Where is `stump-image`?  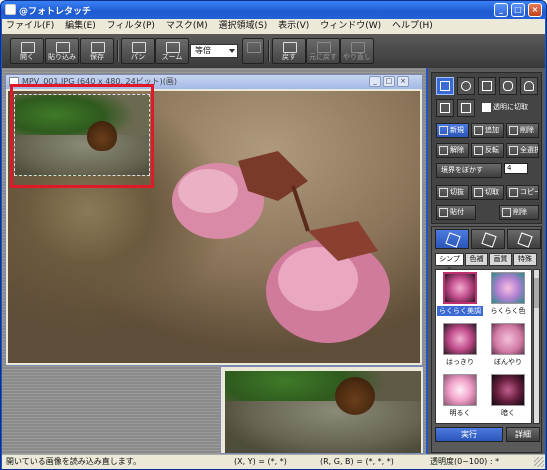 stump-image is located at coordinates (323, 427).